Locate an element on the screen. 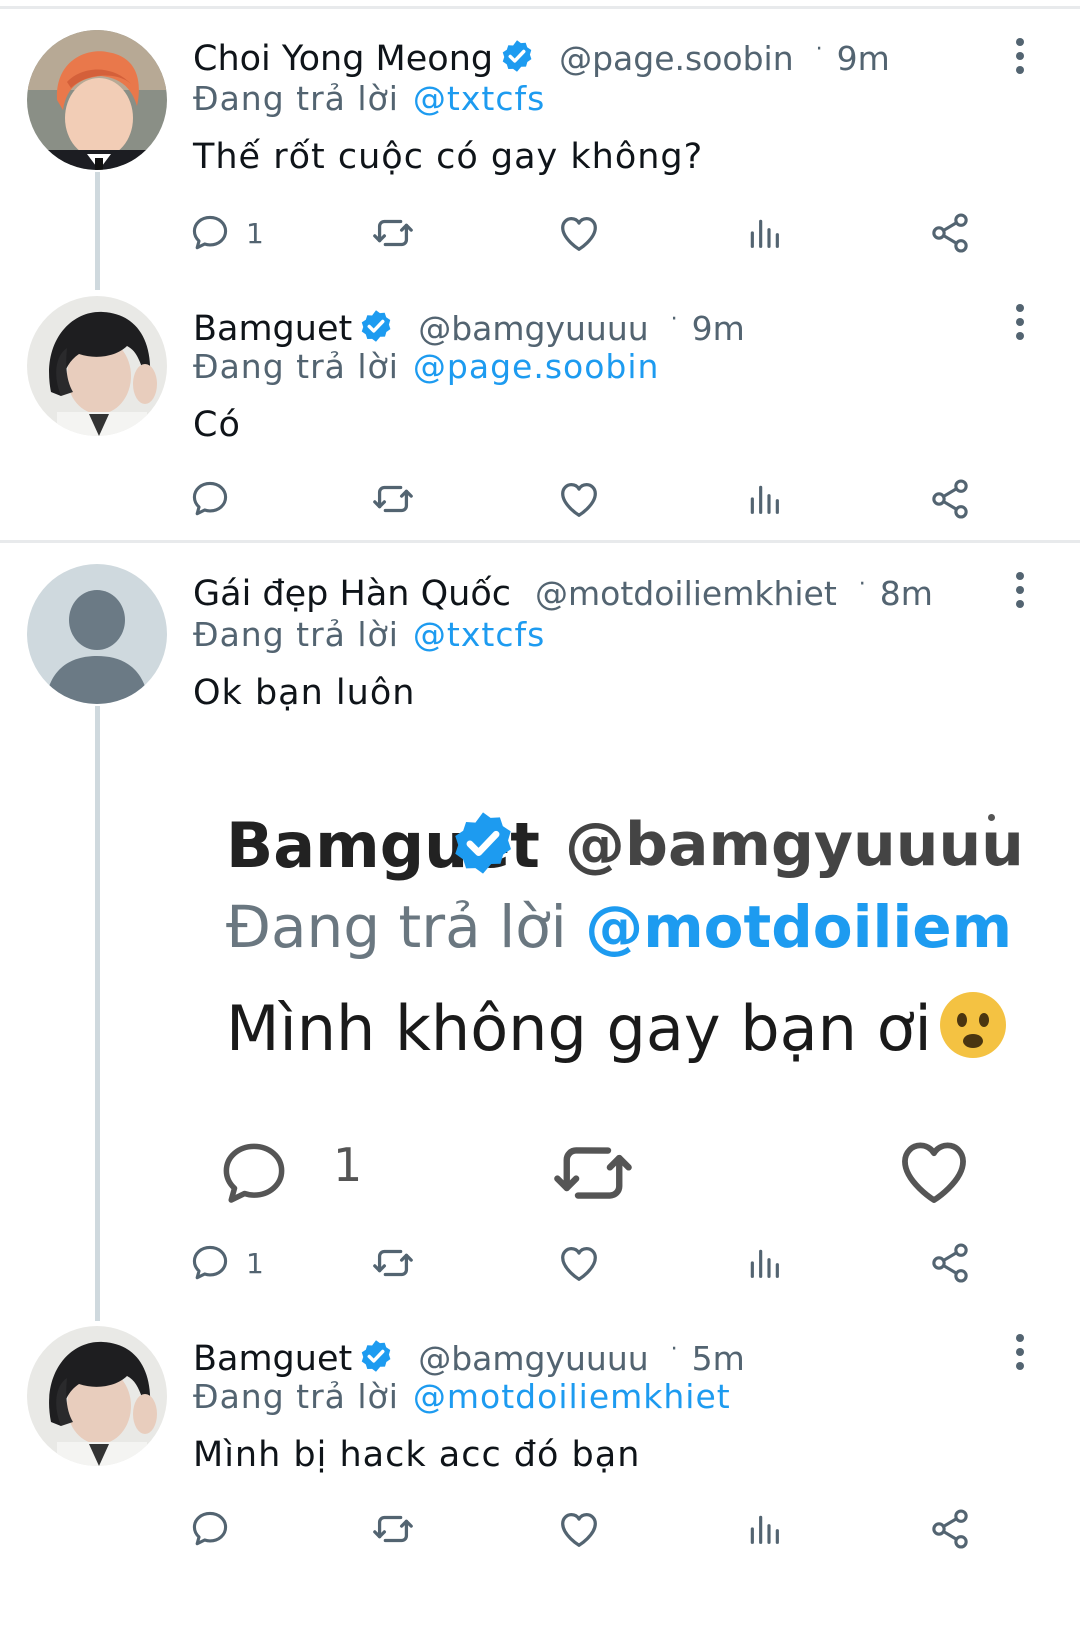 This screenshot has width=1080, height=1633. user-handle: @motdoiliemkhiet is located at coordinates (686, 593).